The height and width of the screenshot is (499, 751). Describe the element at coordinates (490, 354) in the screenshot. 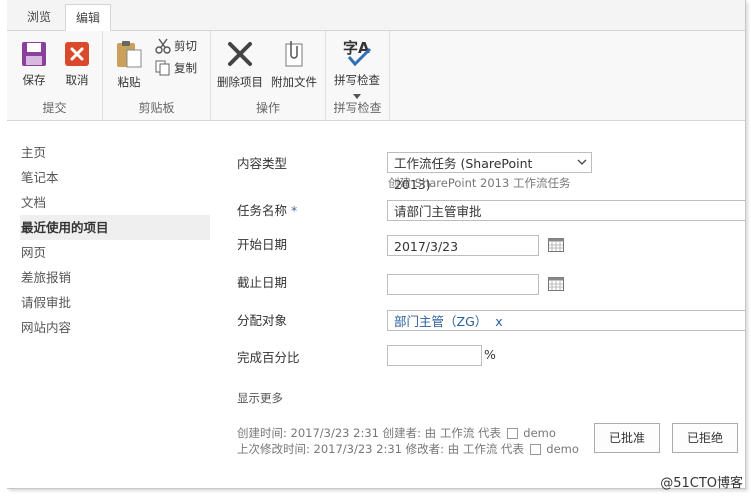

I see `percent-unit: %` at that location.